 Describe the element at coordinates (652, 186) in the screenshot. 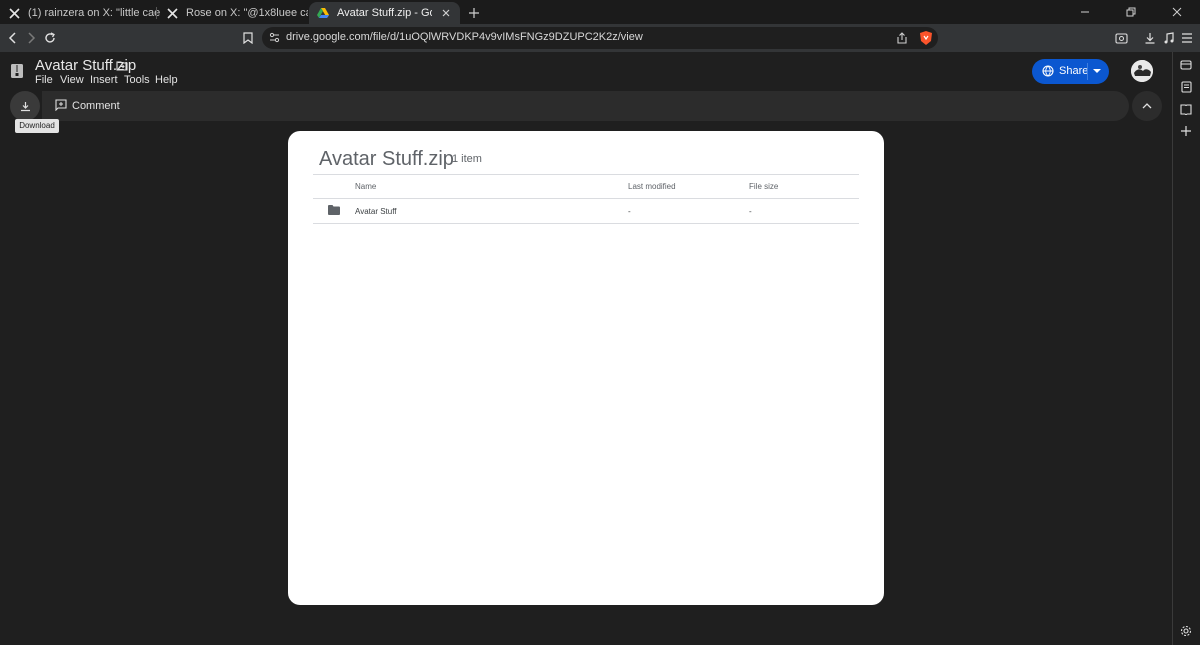

I see `column-header-last-modified: Last modified` at that location.